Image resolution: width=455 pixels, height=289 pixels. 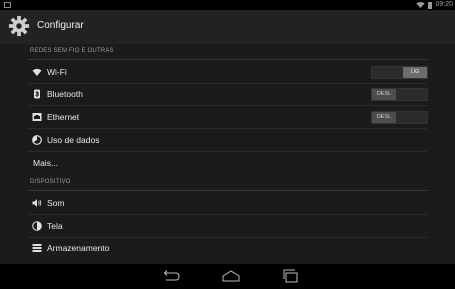 What do you see at coordinates (57, 72) in the screenshot?
I see `settings-item-label: Wi-Fi` at bounding box center [57, 72].